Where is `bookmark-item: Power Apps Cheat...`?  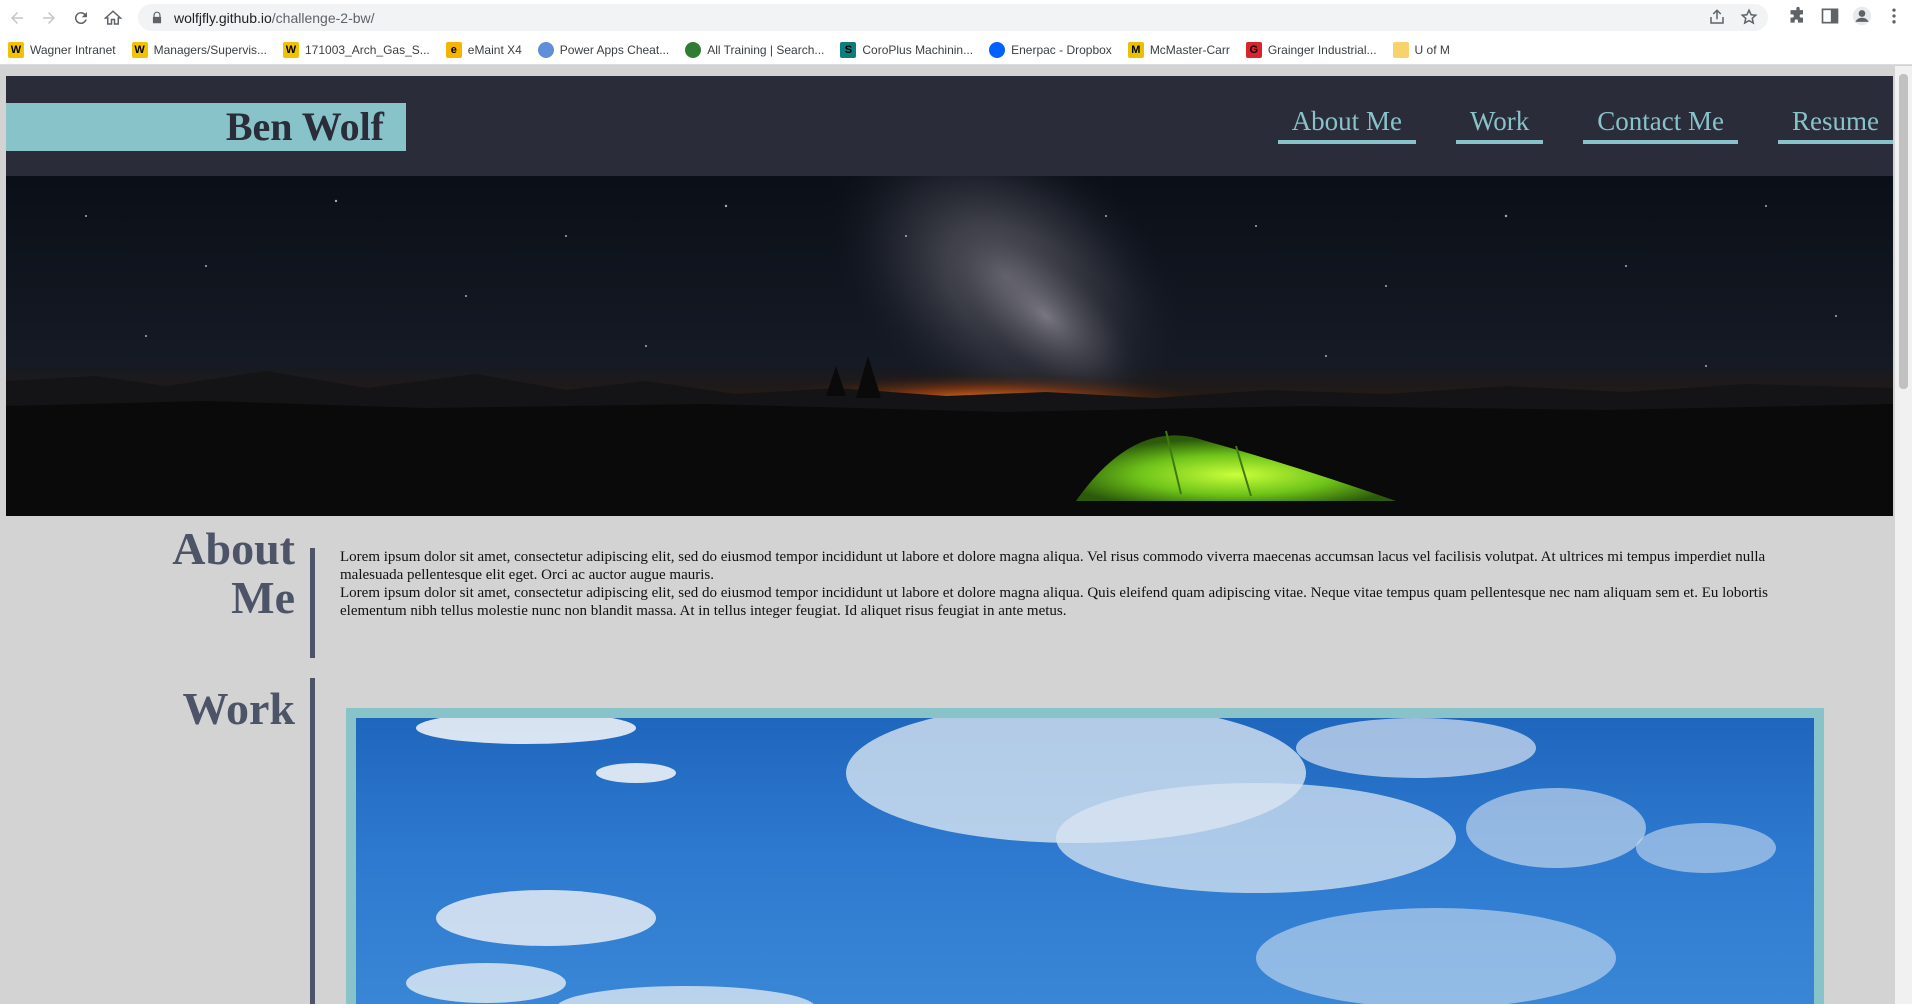 bookmark-item: Power Apps Cheat... is located at coordinates (603, 49).